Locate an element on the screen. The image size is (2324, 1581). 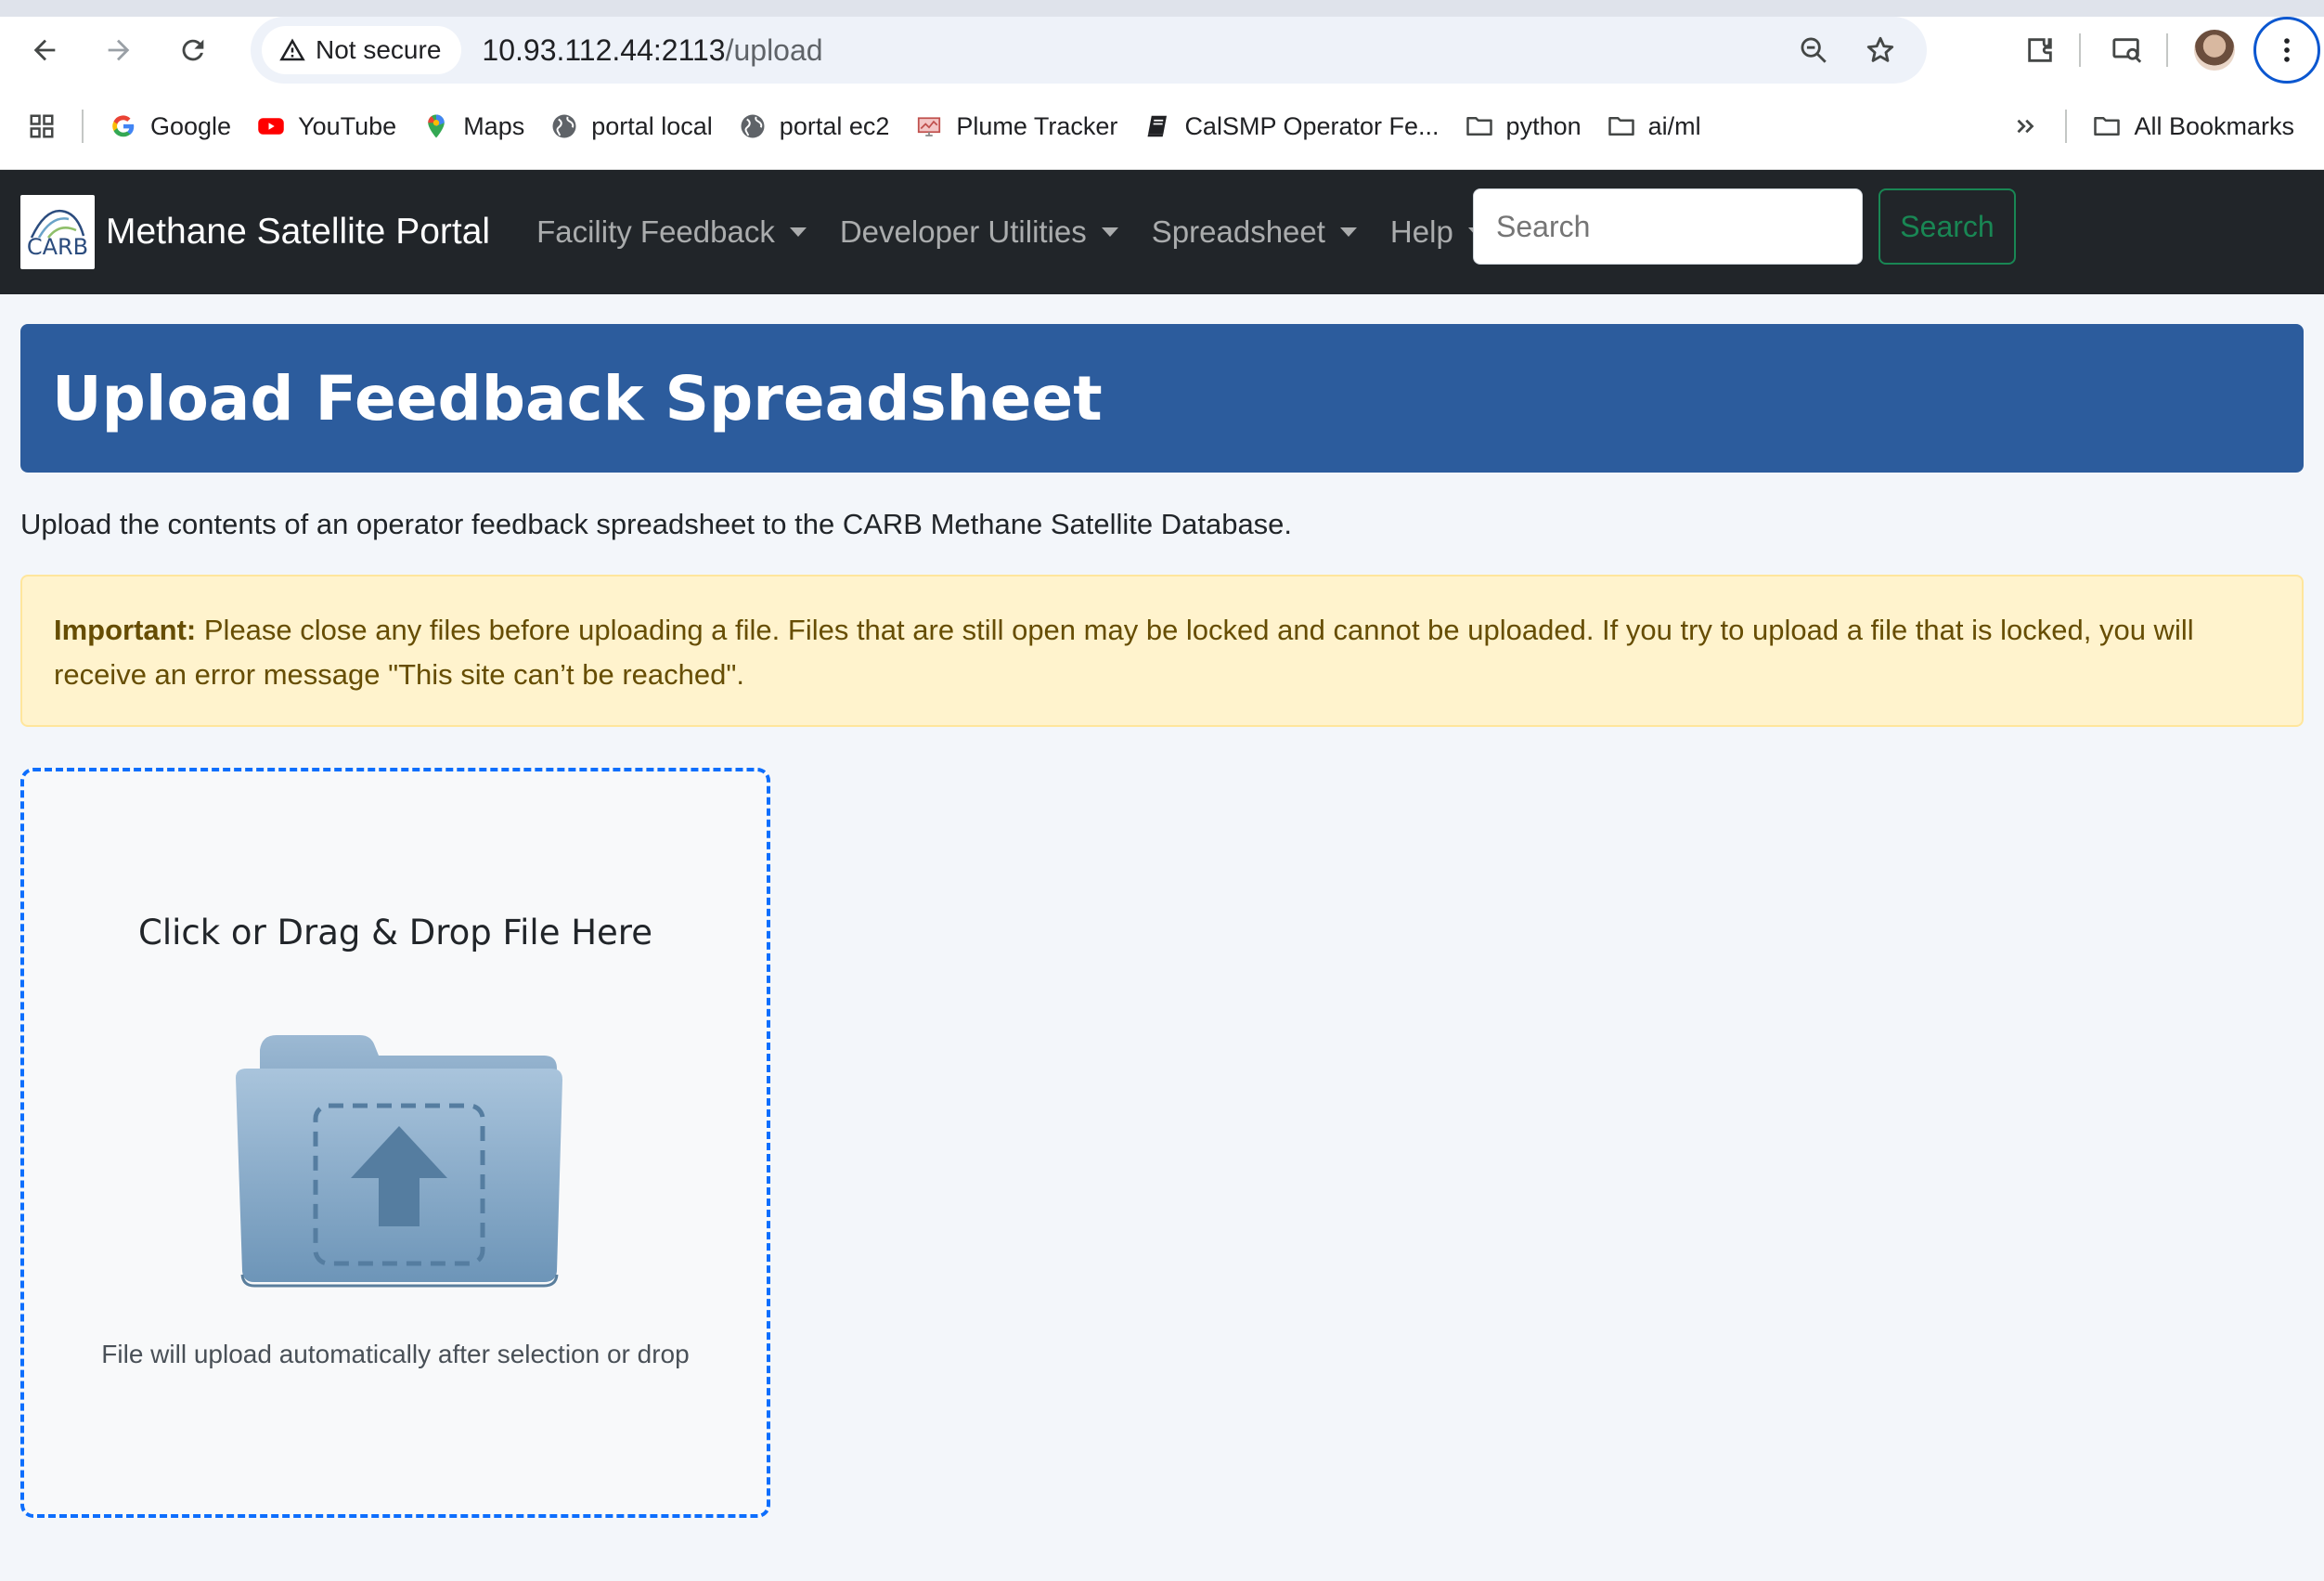
apps-button is located at coordinates (34, 126).